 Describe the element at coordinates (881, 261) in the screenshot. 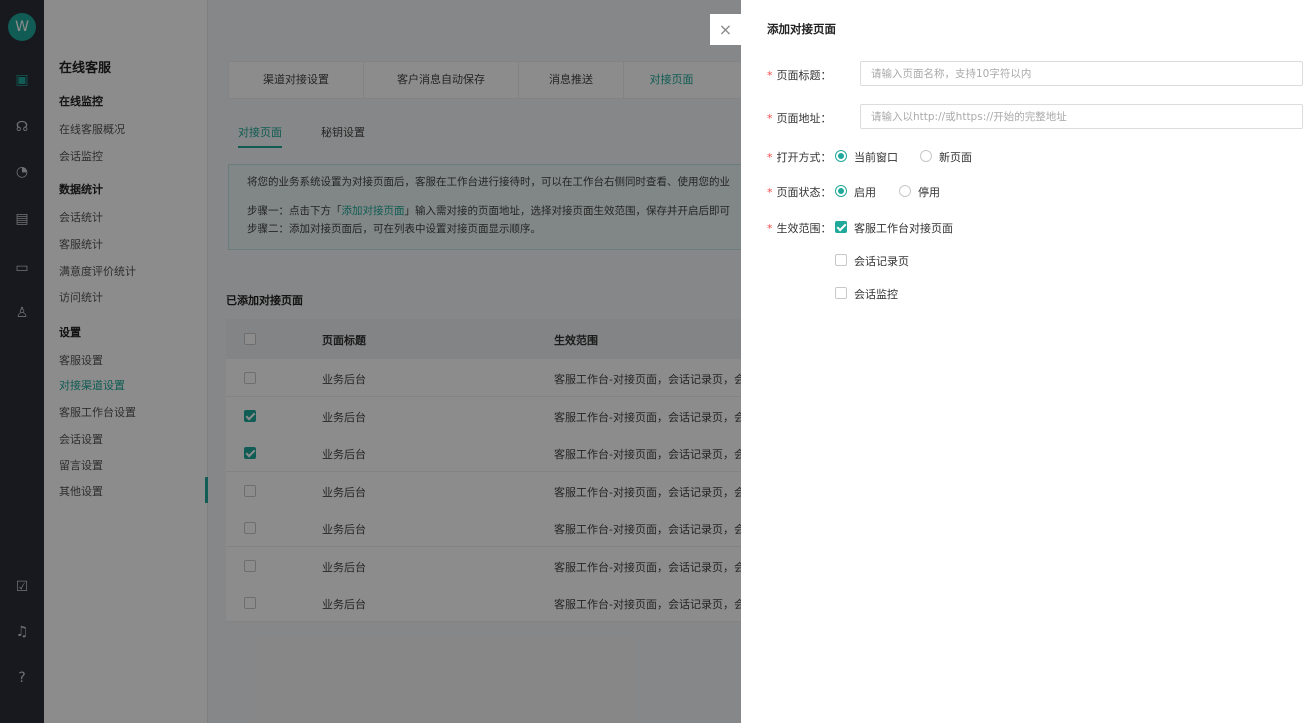

I see `scope-records-label: 会话记录页` at that location.